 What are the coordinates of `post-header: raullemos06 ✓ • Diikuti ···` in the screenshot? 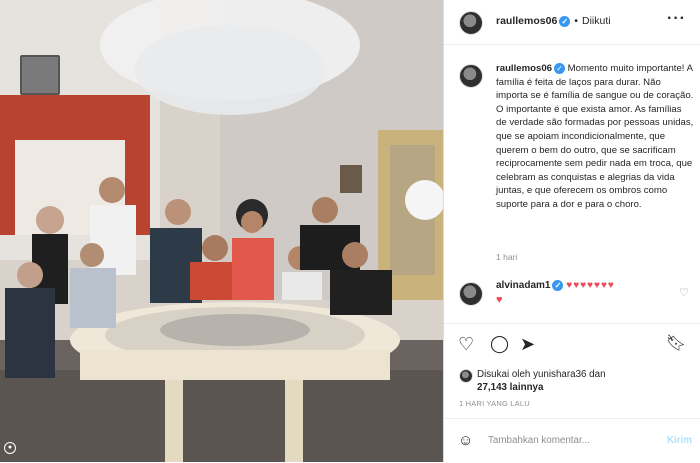 It's located at (572, 22).